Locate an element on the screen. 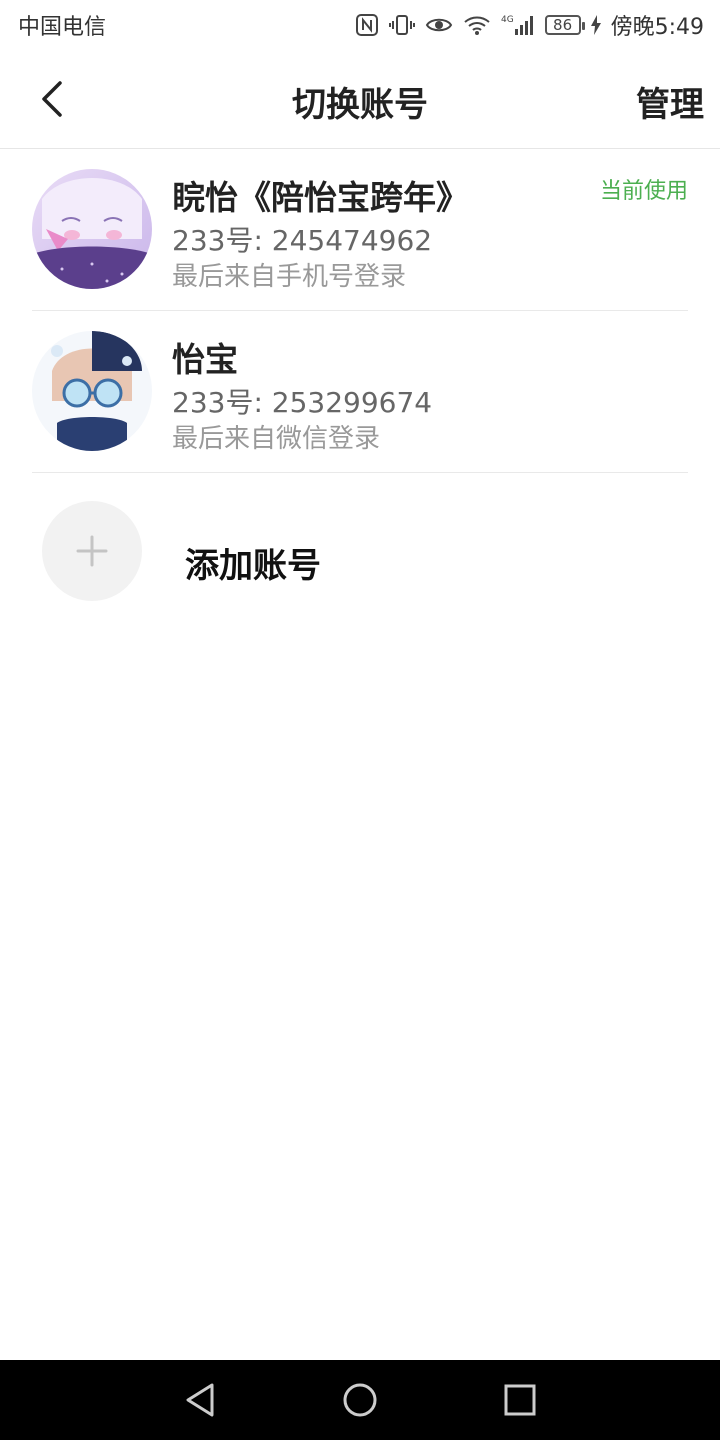  circle-home-icon is located at coordinates (360, 1400).